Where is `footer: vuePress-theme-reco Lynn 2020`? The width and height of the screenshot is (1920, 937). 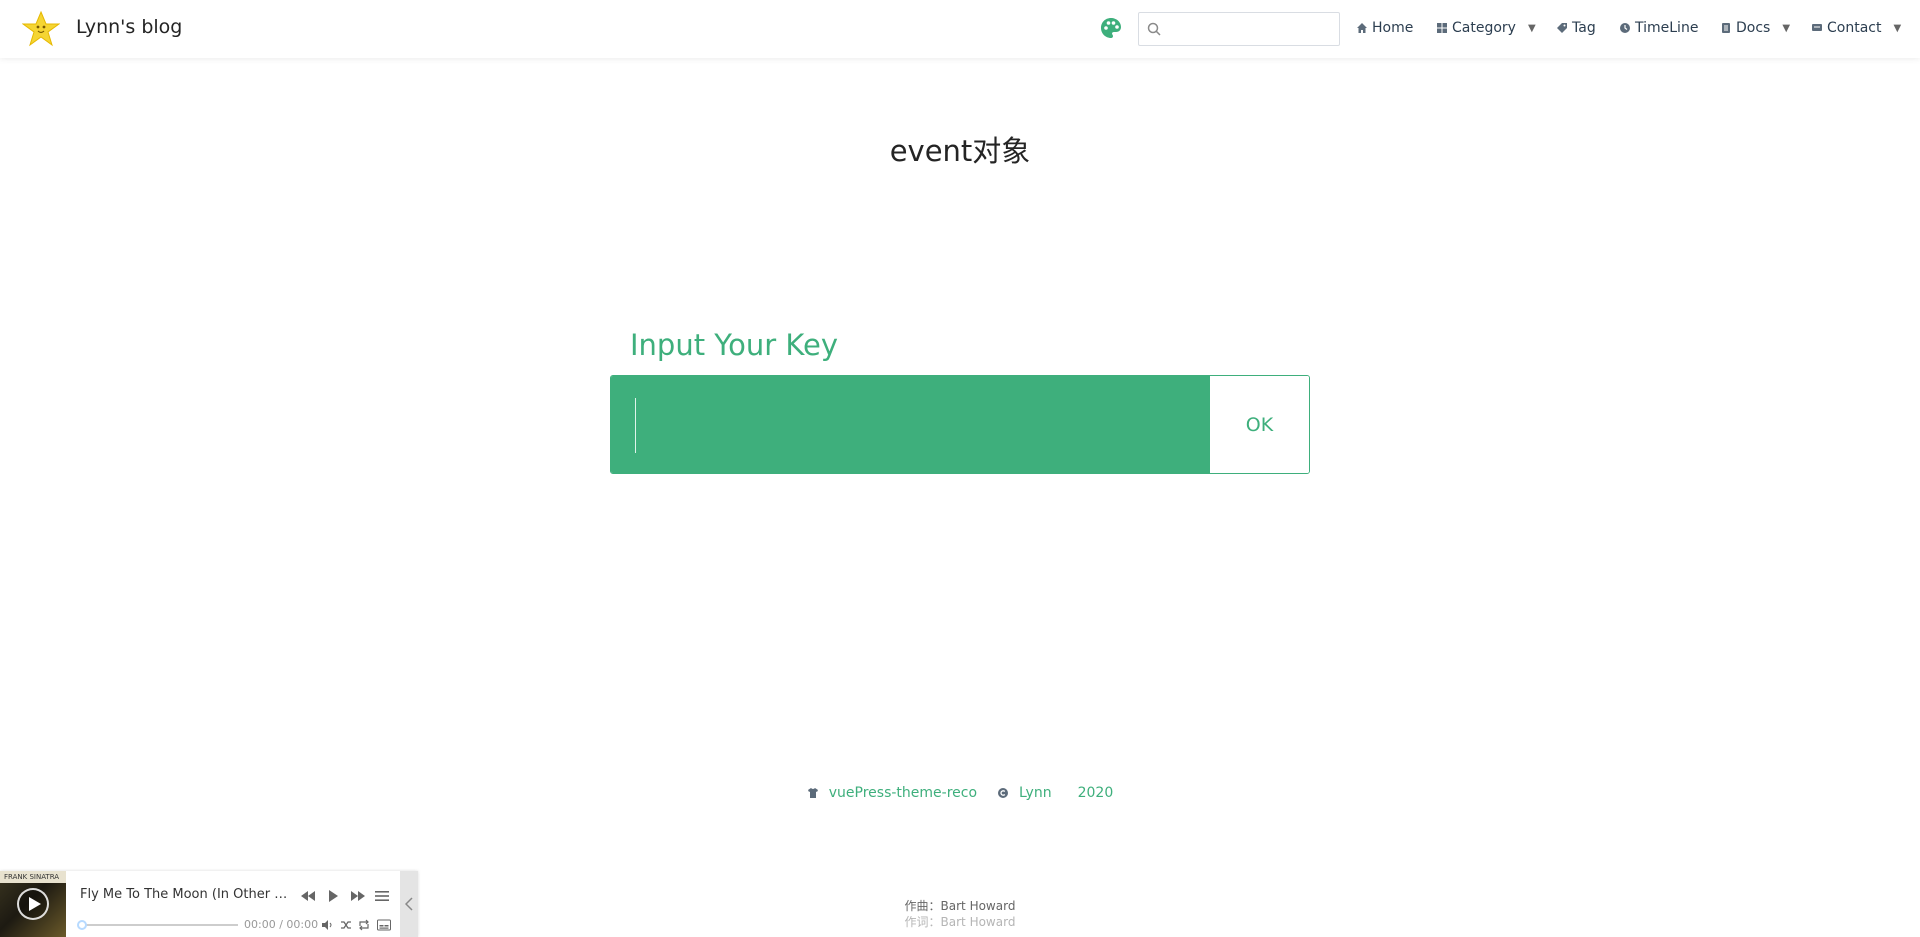 footer: vuePress-theme-reco Lynn 2020 is located at coordinates (960, 793).